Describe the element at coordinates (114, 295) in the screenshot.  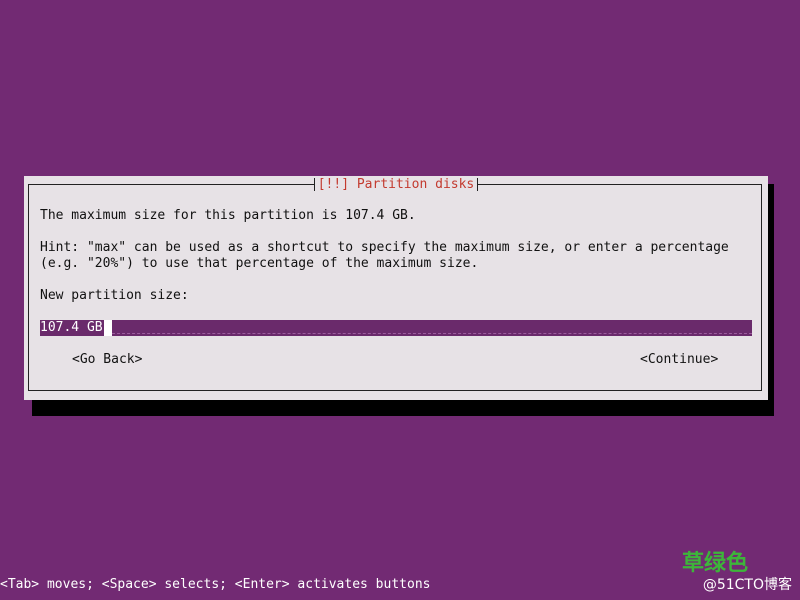
I see `partition-size-label: New partition size:` at that location.